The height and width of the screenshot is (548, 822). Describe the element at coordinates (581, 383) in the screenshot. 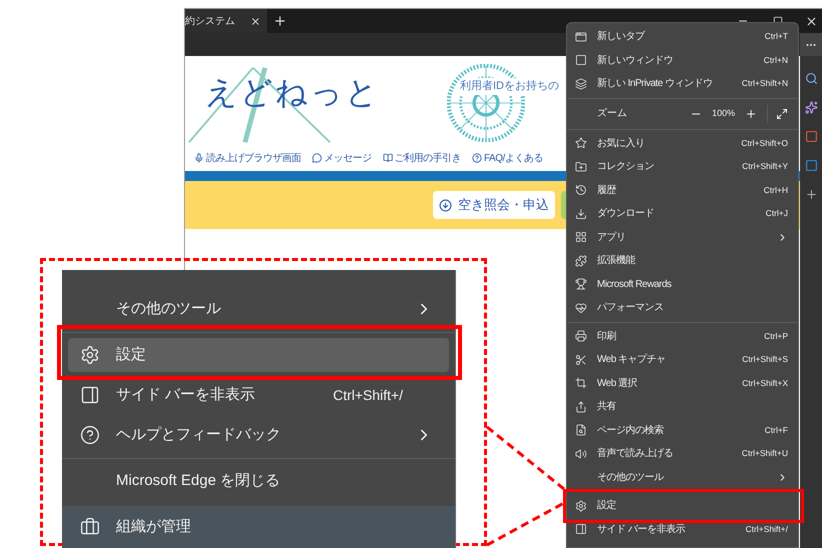

I see `crop-icon` at that location.